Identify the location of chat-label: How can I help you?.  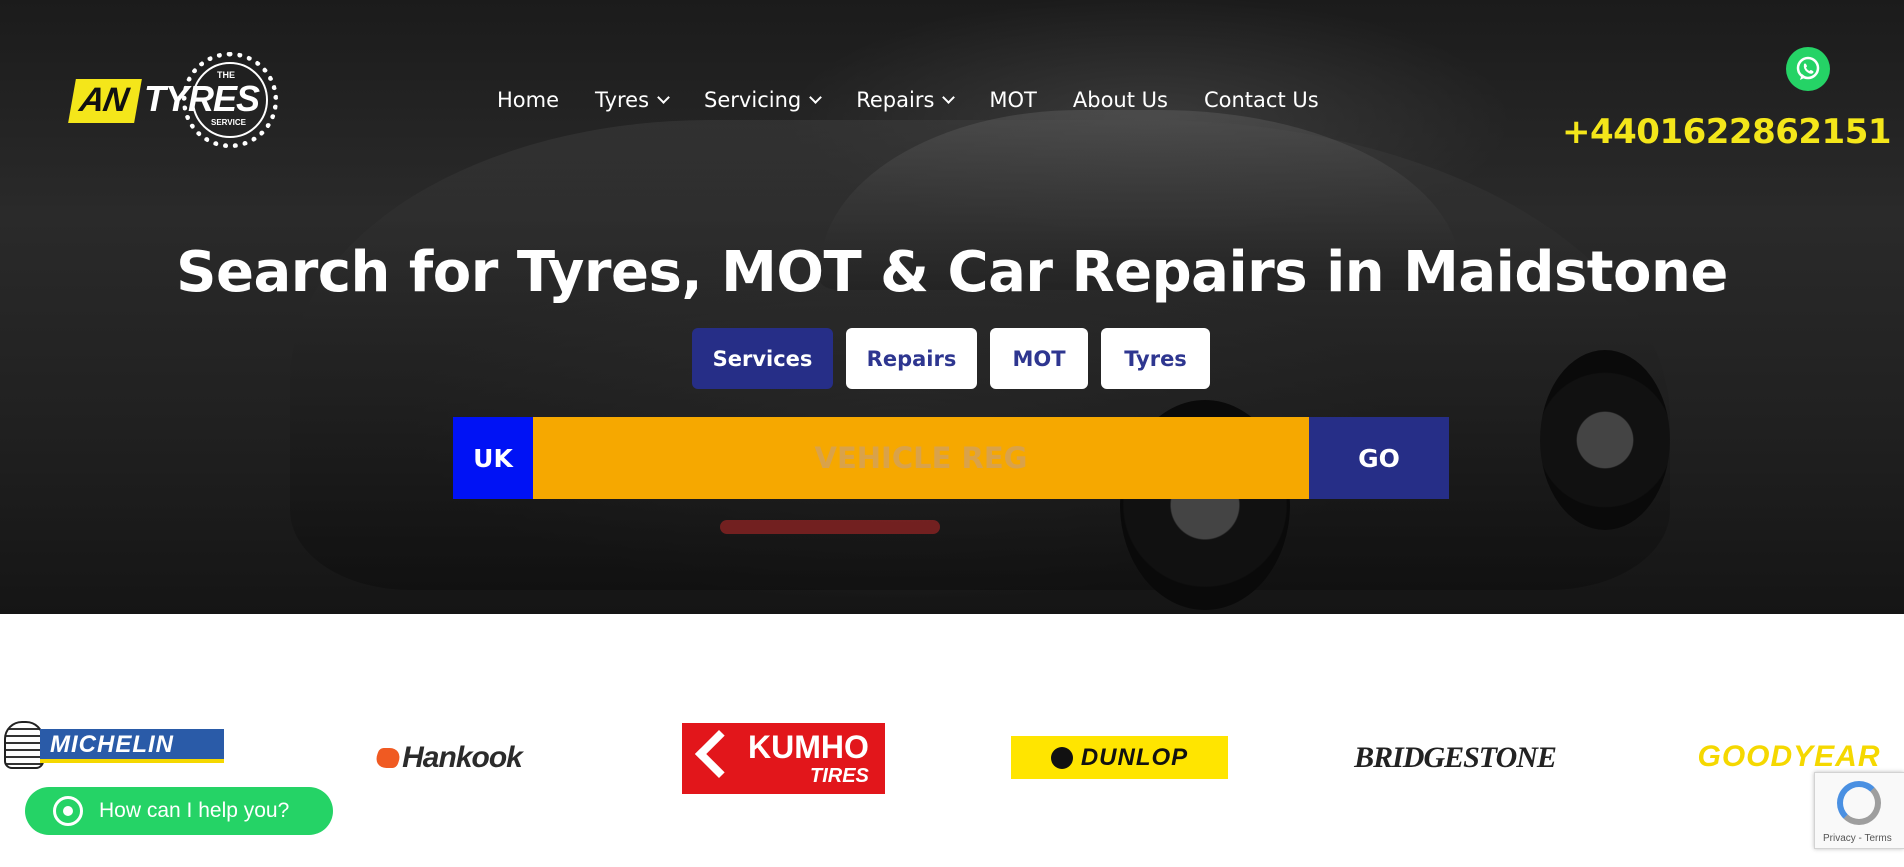
(194, 810).